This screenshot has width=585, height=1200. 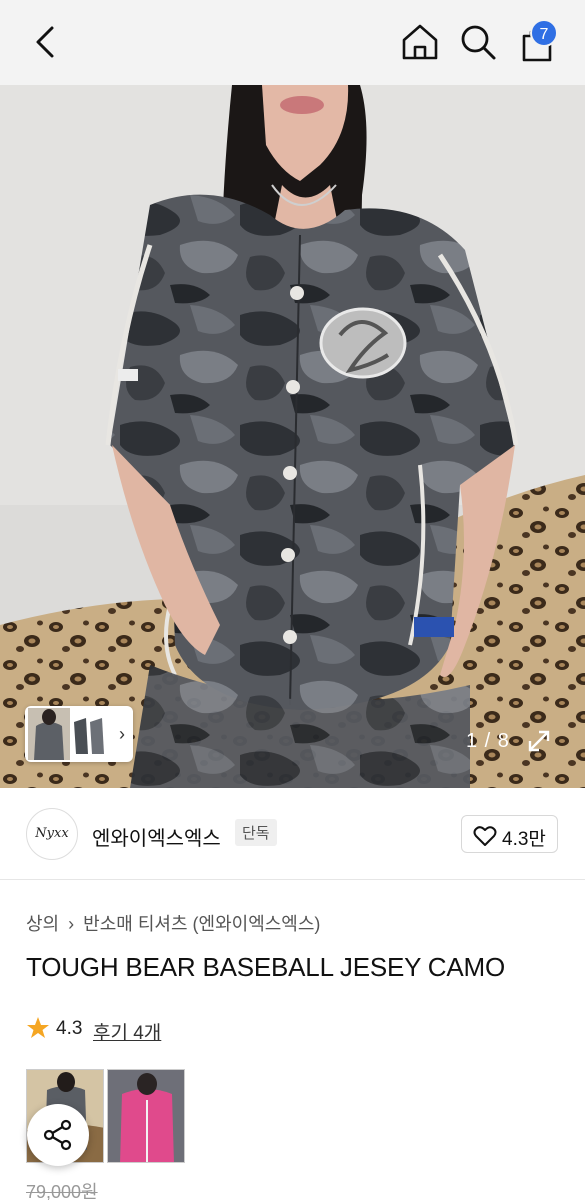 I want to click on breadcrumb-category: 상의, so click(x=42, y=924).